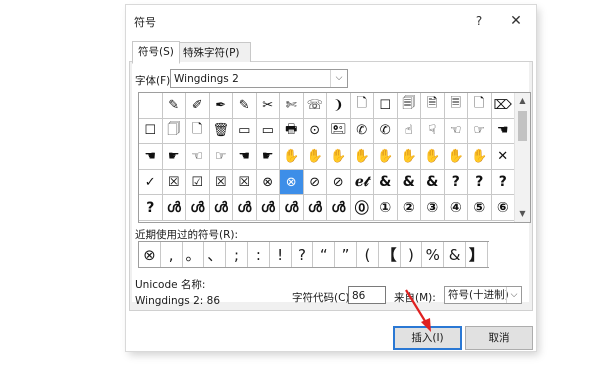 Image resolution: width=614 pixels, height=369 pixels. What do you see at coordinates (268, 106) in the screenshot?
I see `symbol-cell: ✂` at bounding box center [268, 106].